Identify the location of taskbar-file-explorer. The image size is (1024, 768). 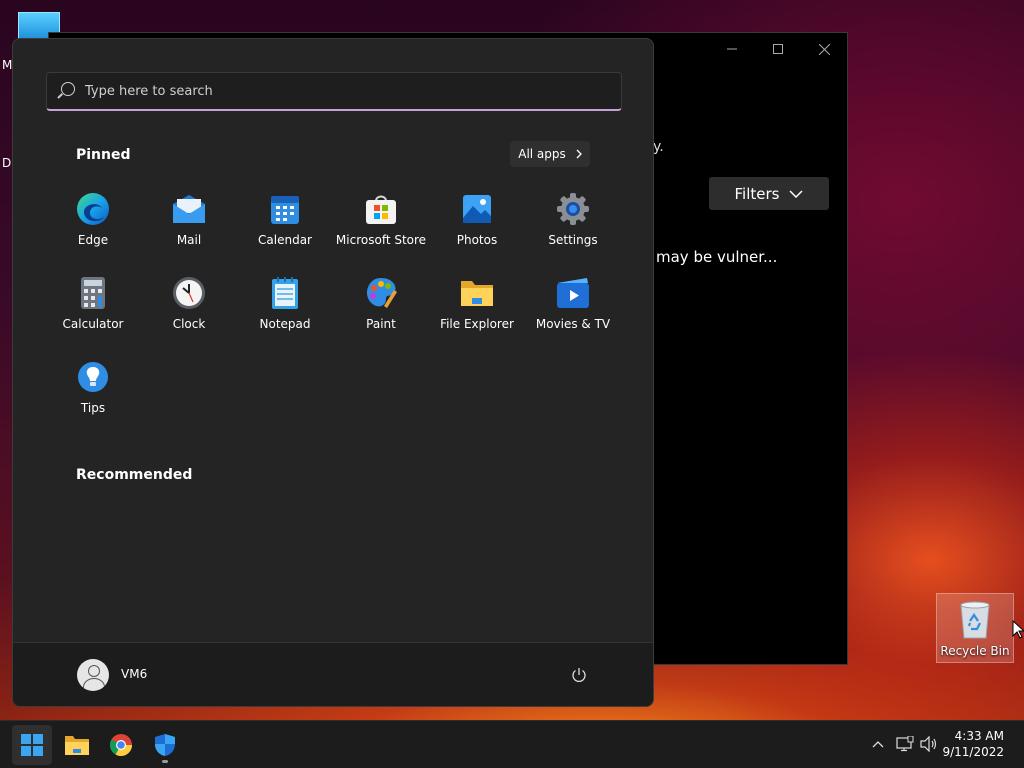
(77, 745).